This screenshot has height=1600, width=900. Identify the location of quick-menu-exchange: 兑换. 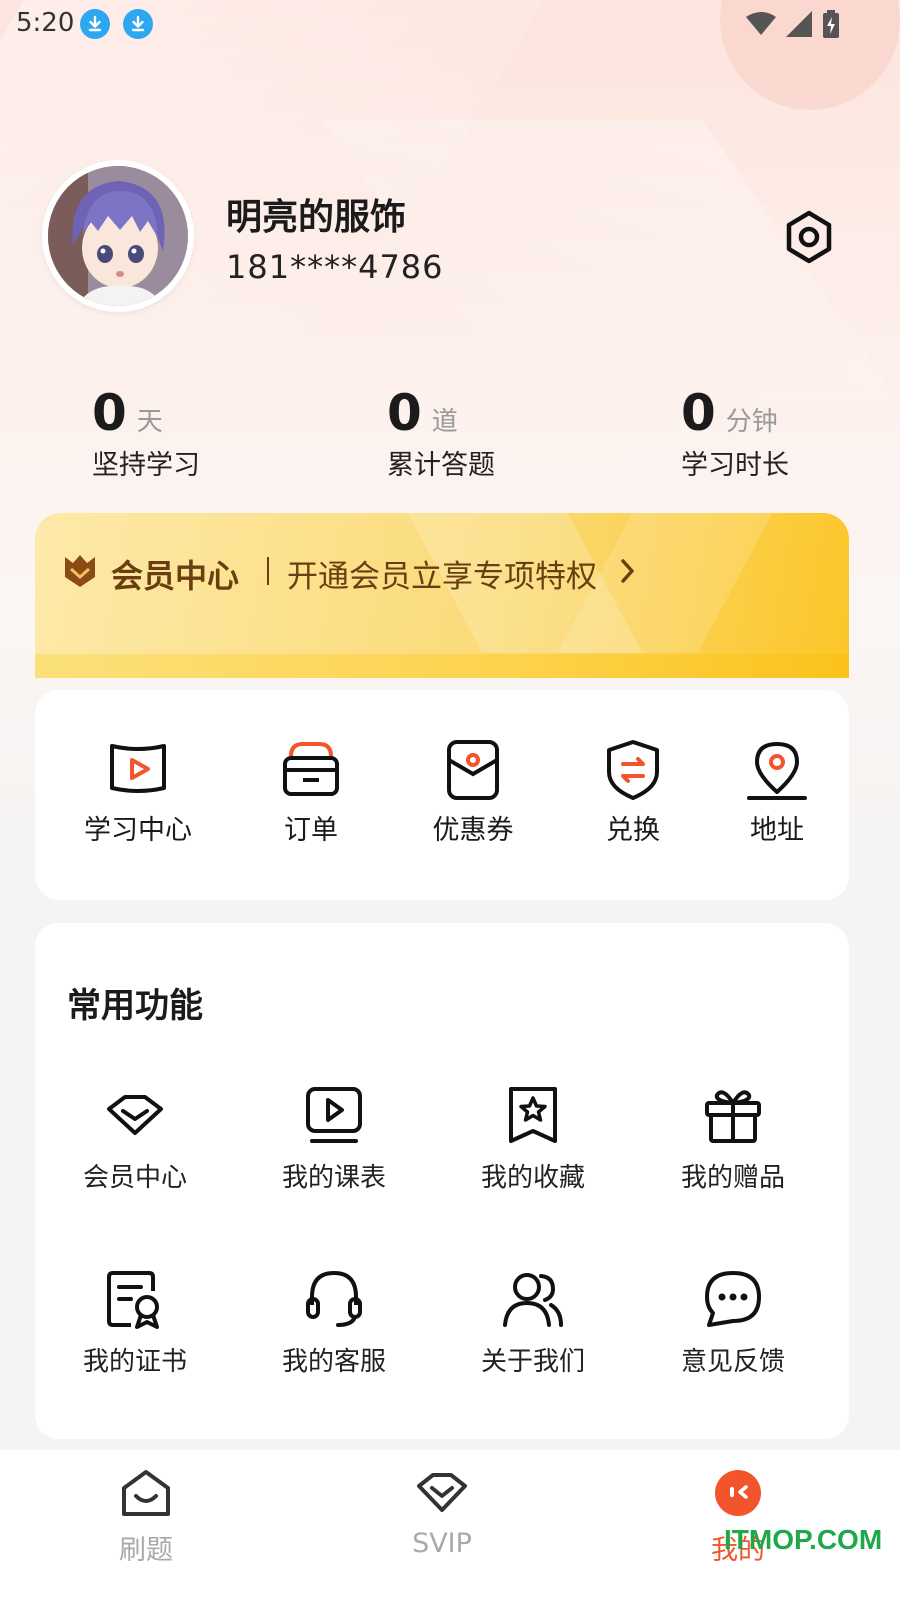
(633, 792).